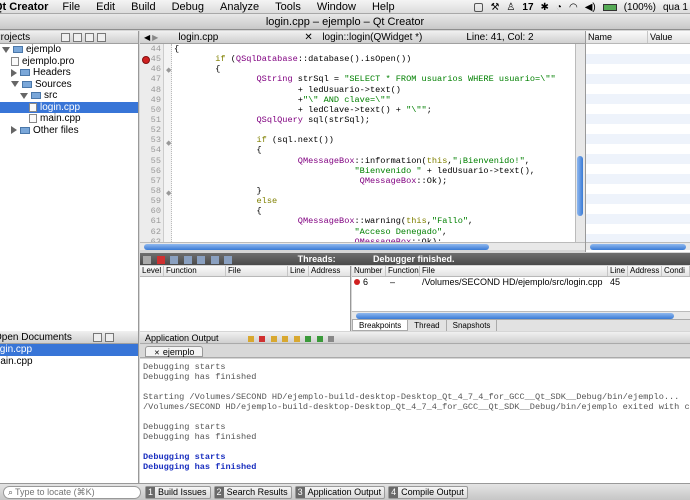 The height and width of the screenshot is (500, 690). Describe the element at coordinates (152, 143) in the screenshot. I see `line-number-gutter: 44 45 46 47 48 49 50 51 52 53 54 55 56 57 58 59 60 61 62 63` at that location.